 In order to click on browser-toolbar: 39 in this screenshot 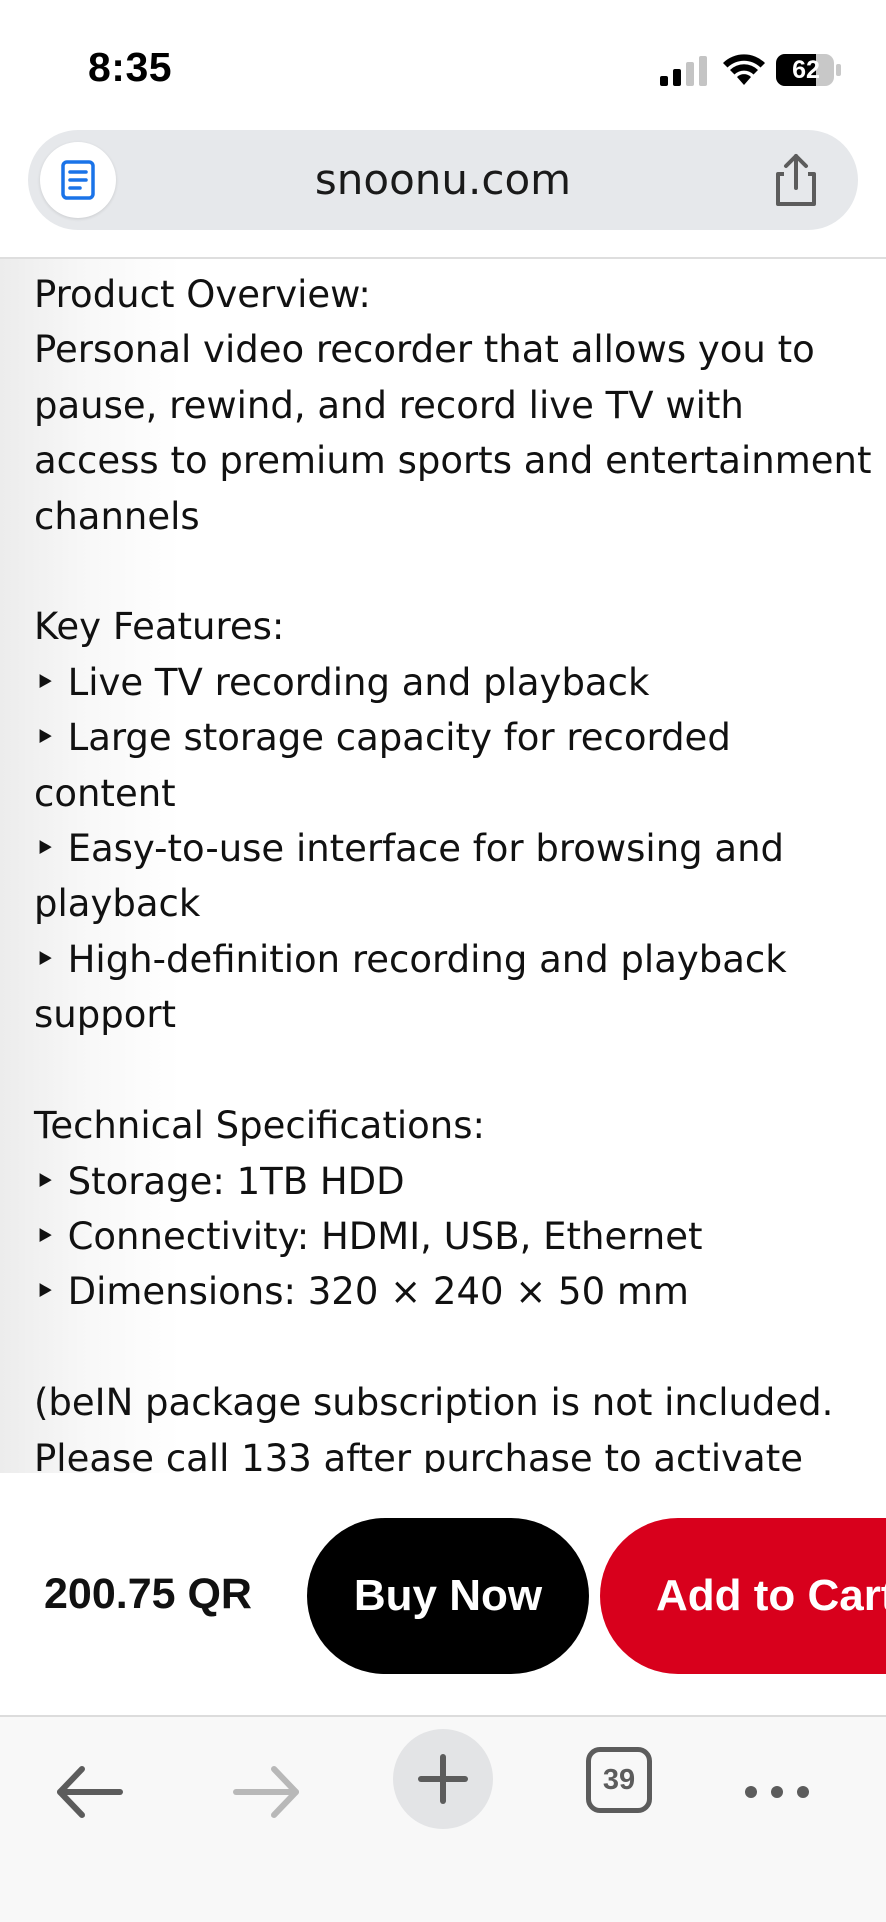, I will do `click(443, 1818)`.